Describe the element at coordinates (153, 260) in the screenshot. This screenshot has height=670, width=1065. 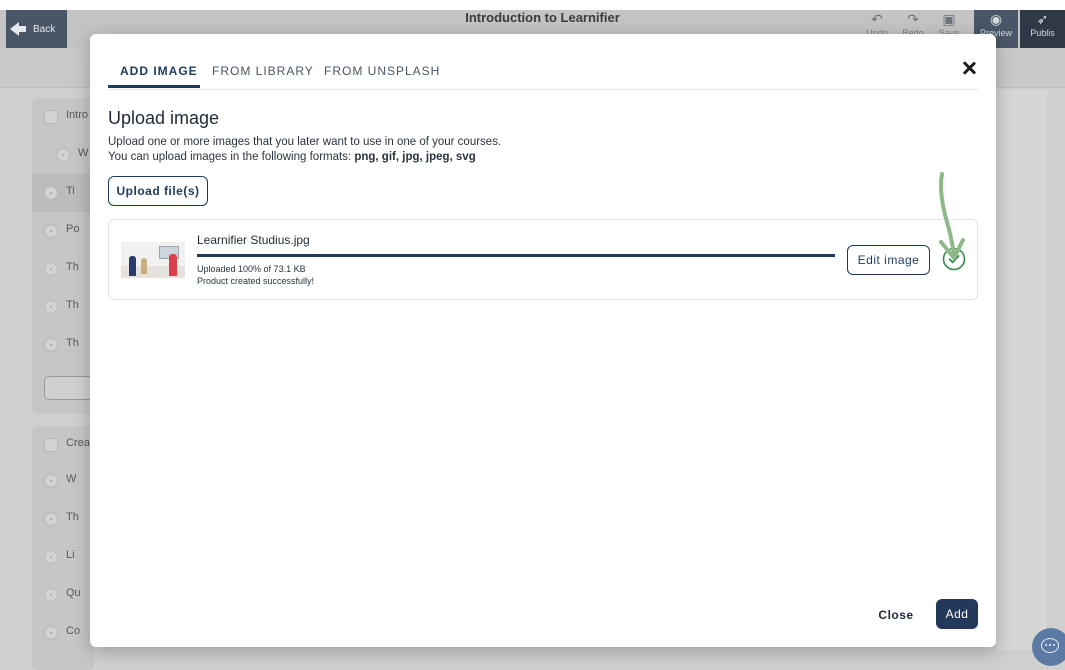
I see `file-thumbnail` at that location.